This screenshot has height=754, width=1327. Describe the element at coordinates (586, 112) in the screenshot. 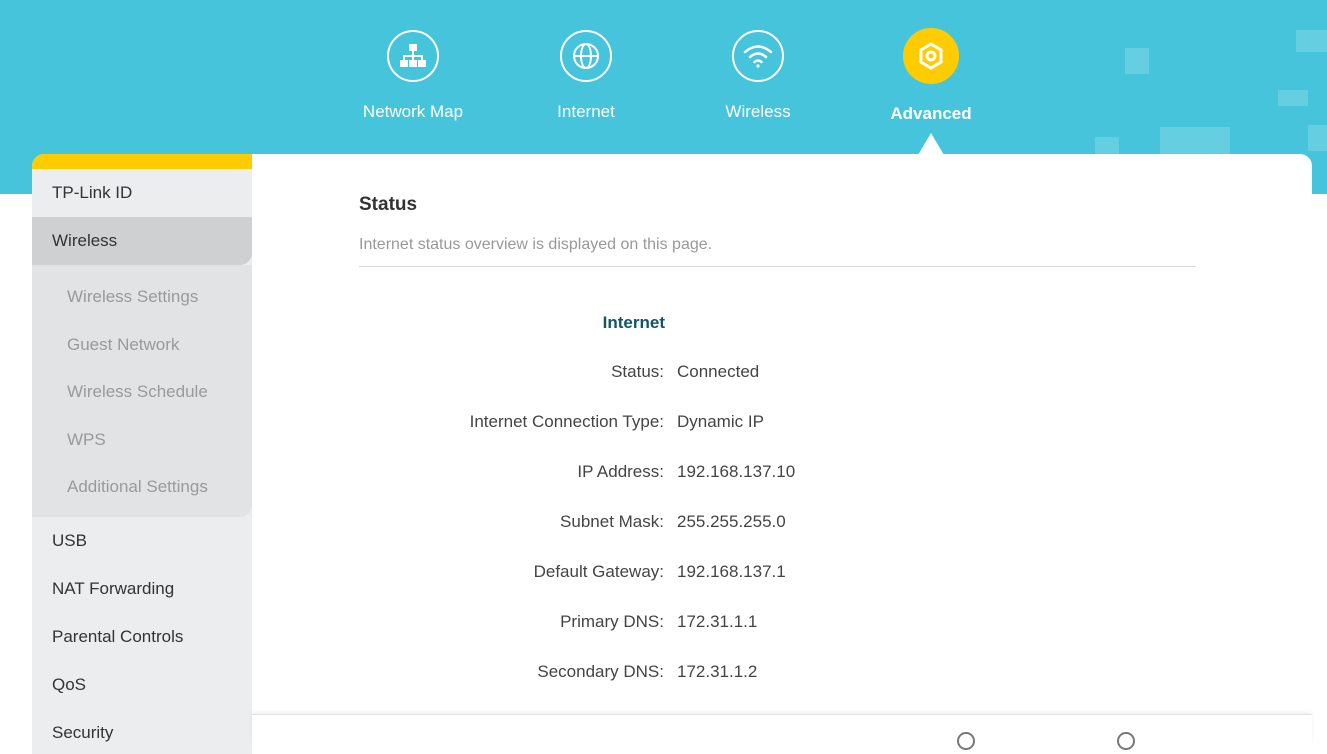

I see `nav-label: Internet` at that location.